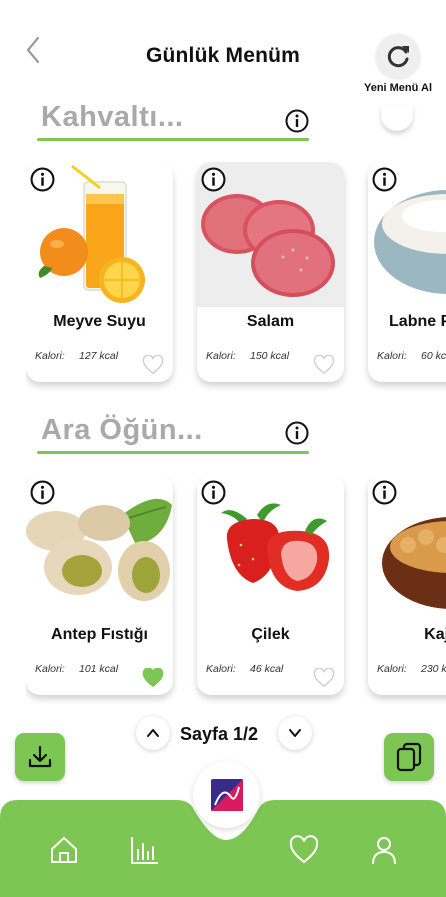 The height and width of the screenshot is (897, 446). I want to click on nav-home, so click(64, 850).